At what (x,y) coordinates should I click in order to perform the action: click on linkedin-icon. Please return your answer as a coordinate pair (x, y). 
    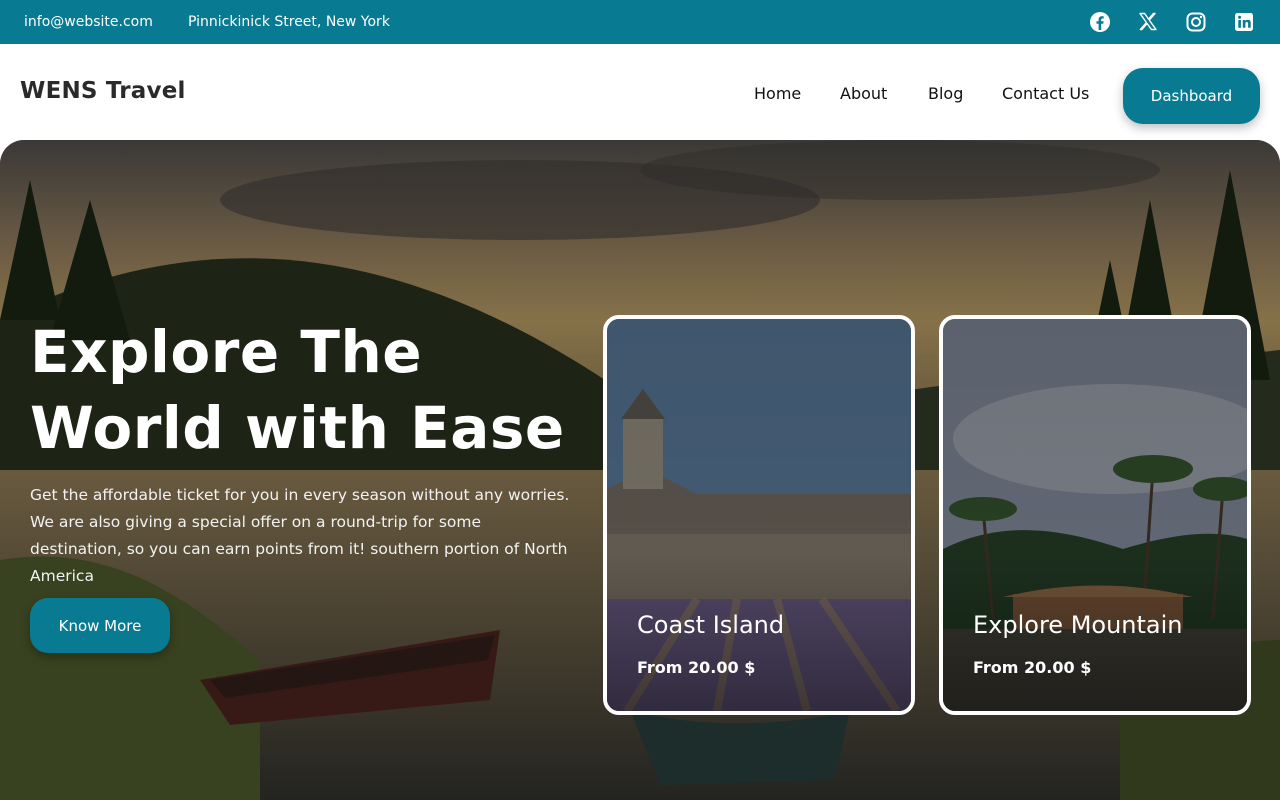
    Looking at the image, I should click on (1244, 22).